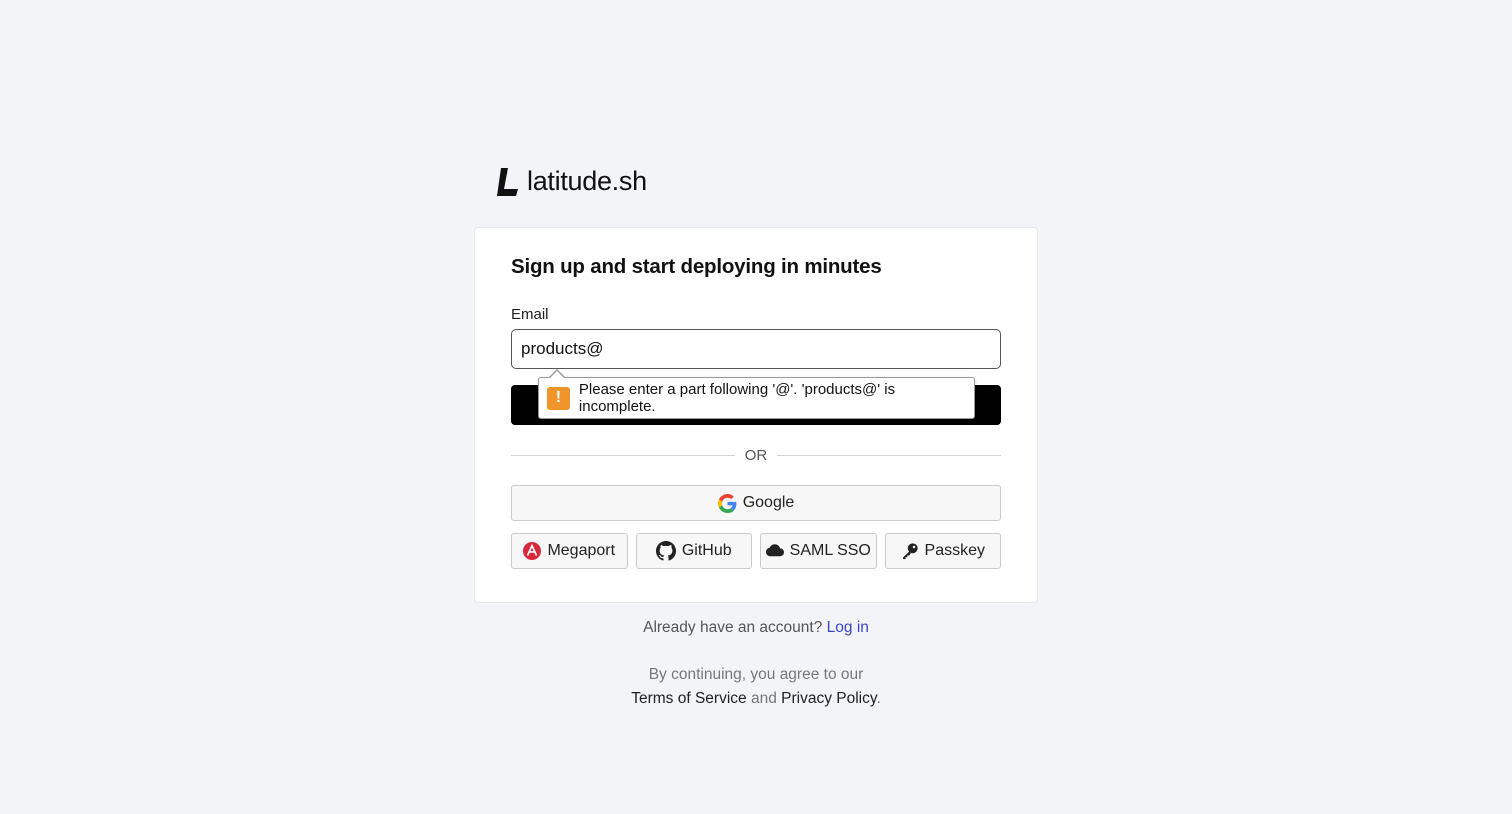  What do you see at coordinates (587, 181) in the screenshot?
I see `brand-wordmark: latitude.sh` at bounding box center [587, 181].